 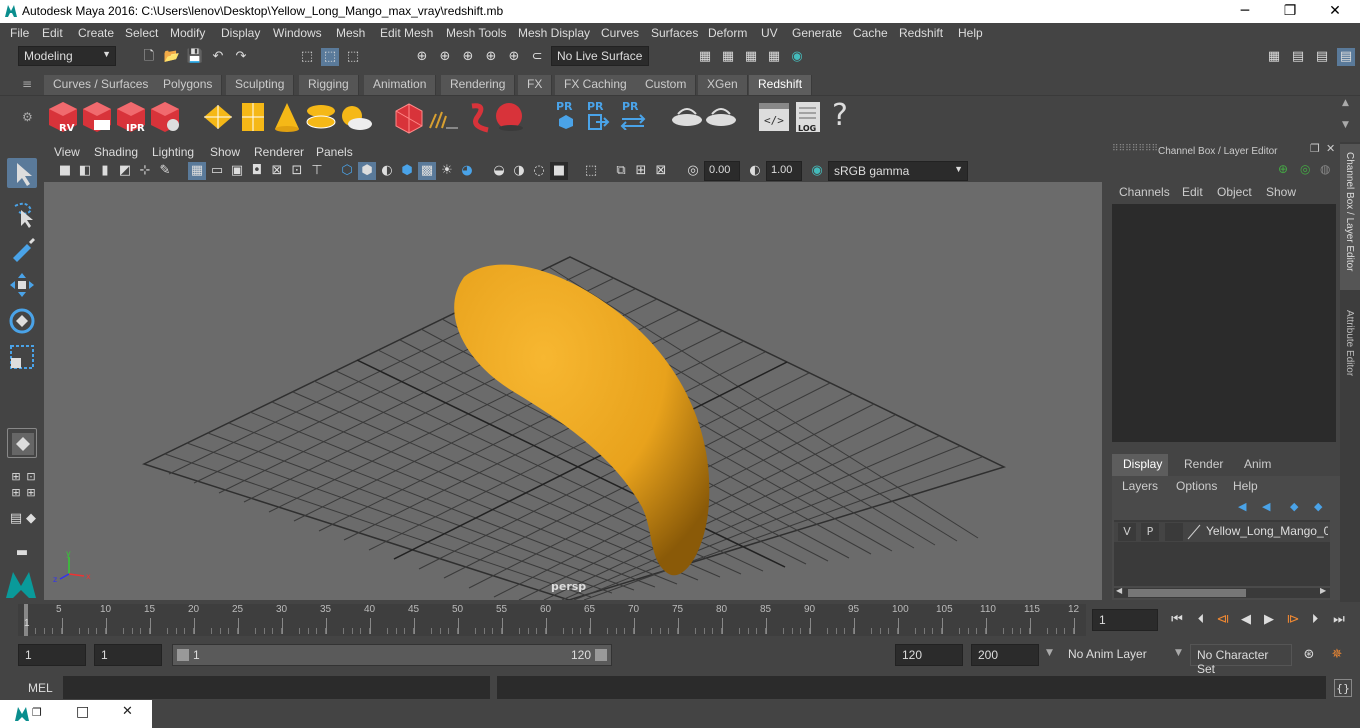 What do you see at coordinates (728, 57) in the screenshot?
I see `render-current-icon: ▦` at bounding box center [728, 57].